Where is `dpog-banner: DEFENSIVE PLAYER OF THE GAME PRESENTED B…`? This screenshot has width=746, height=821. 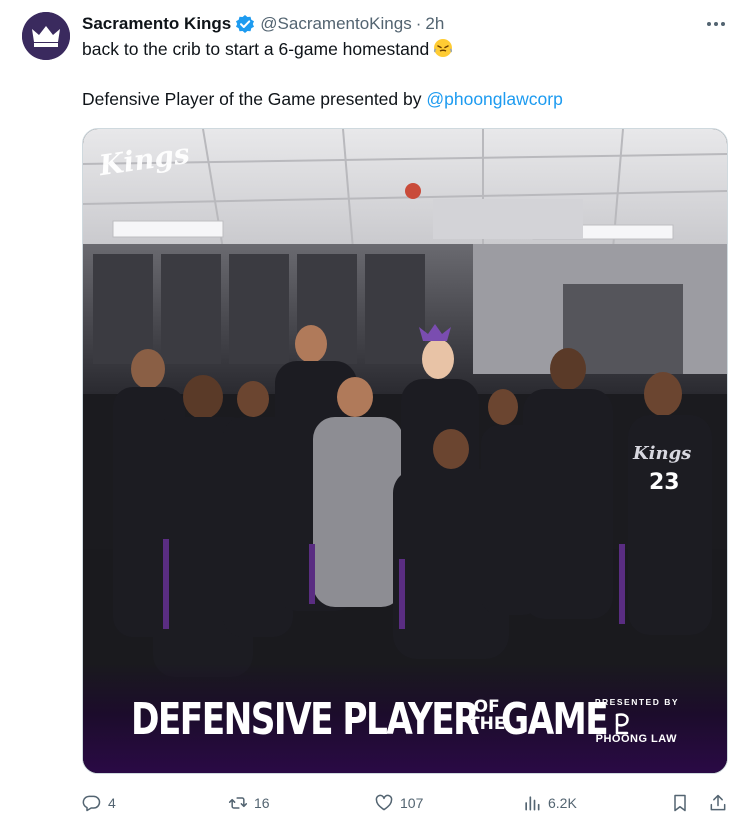 dpog-banner: DEFENSIVE PLAYER OF THE GAME PRESENTED B… is located at coordinates (405, 718).